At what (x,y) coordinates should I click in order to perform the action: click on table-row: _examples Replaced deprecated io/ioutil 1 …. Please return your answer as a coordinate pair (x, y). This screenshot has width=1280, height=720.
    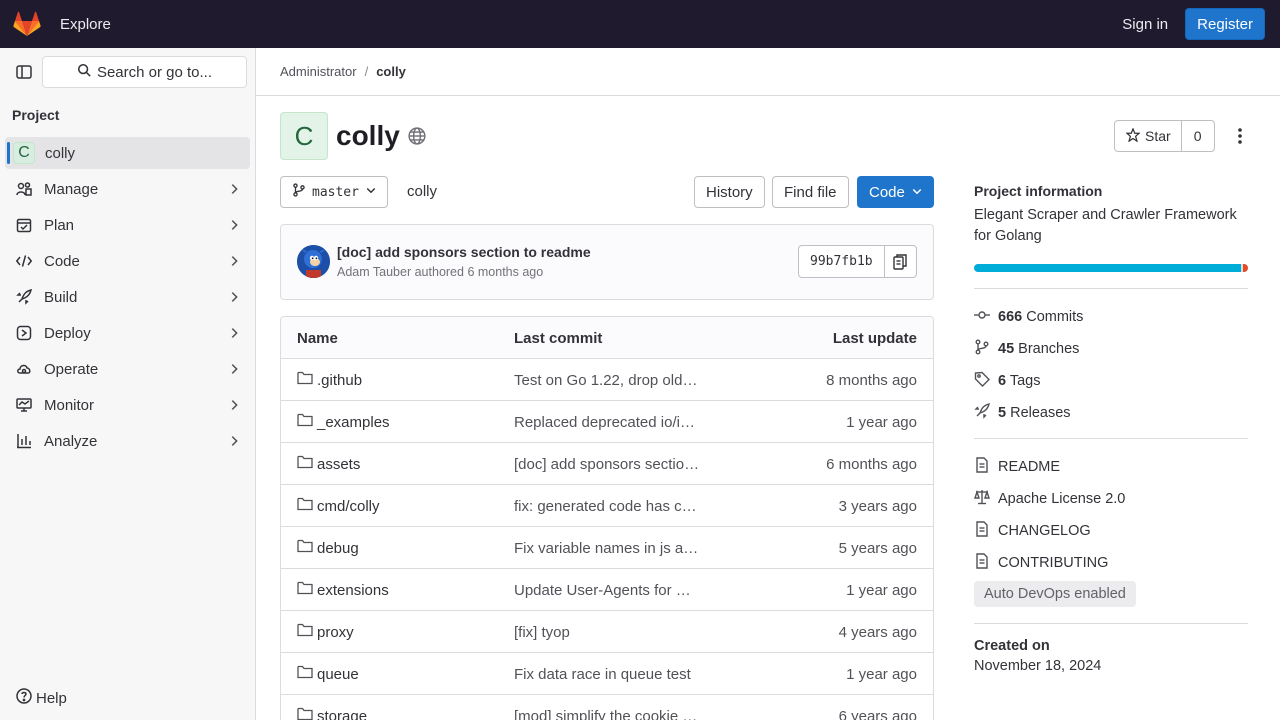
    Looking at the image, I should click on (607, 422).